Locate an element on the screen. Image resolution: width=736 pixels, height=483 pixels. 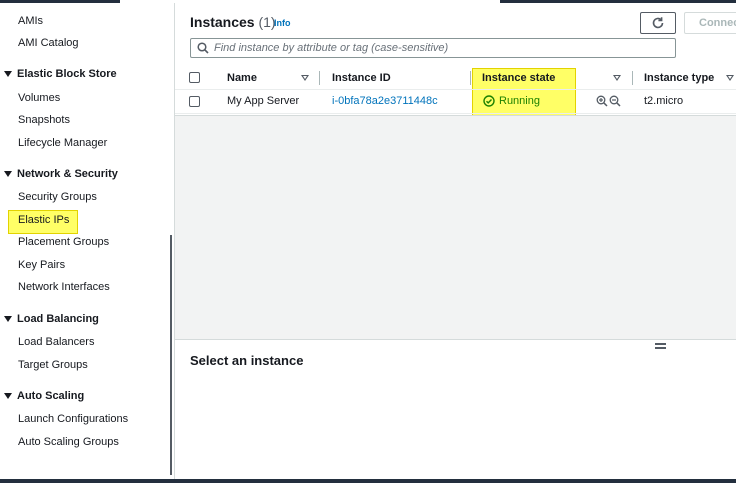
connect-button: Connect is located at coordinates (710, 23).